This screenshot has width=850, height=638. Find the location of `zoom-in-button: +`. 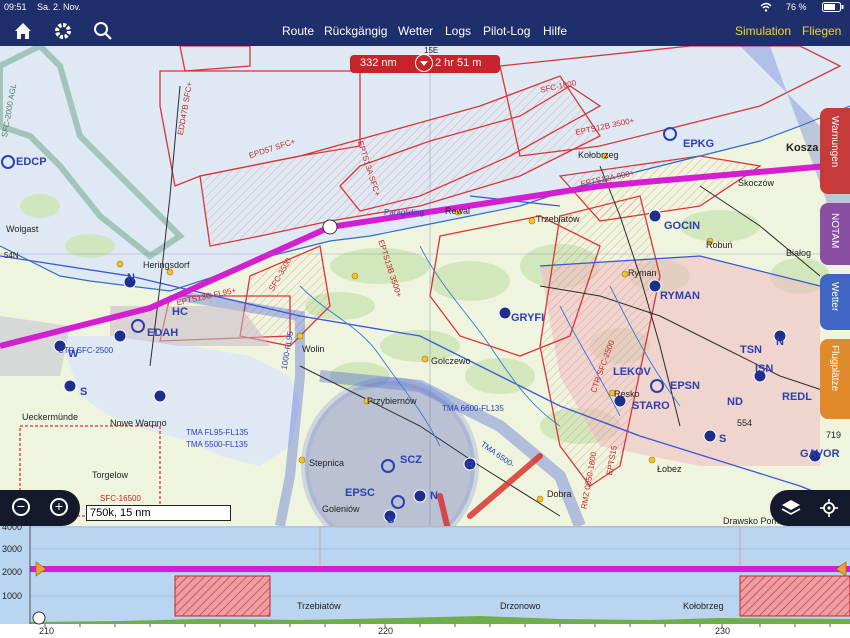

zoom-in-button: + is located at coordinates (59, 507).